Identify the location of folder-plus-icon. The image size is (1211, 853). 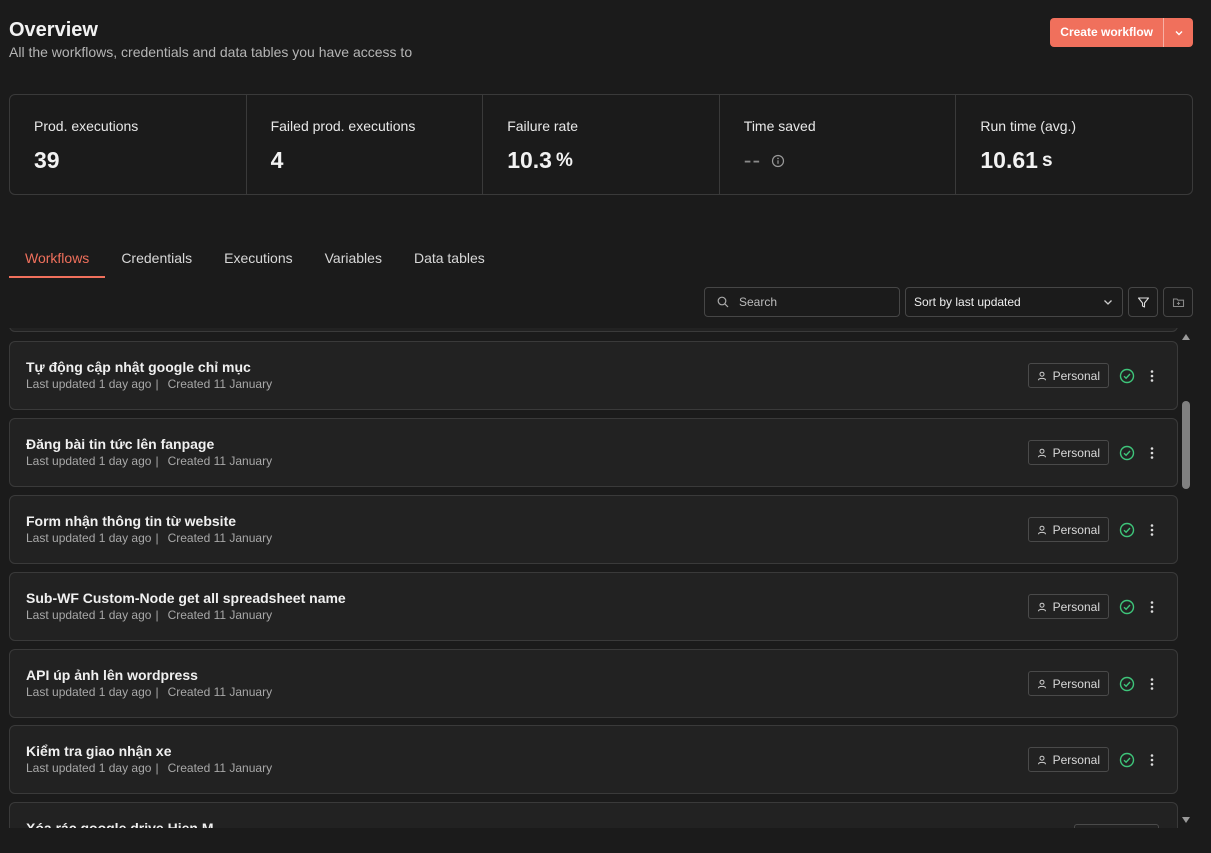
(1178, 302).